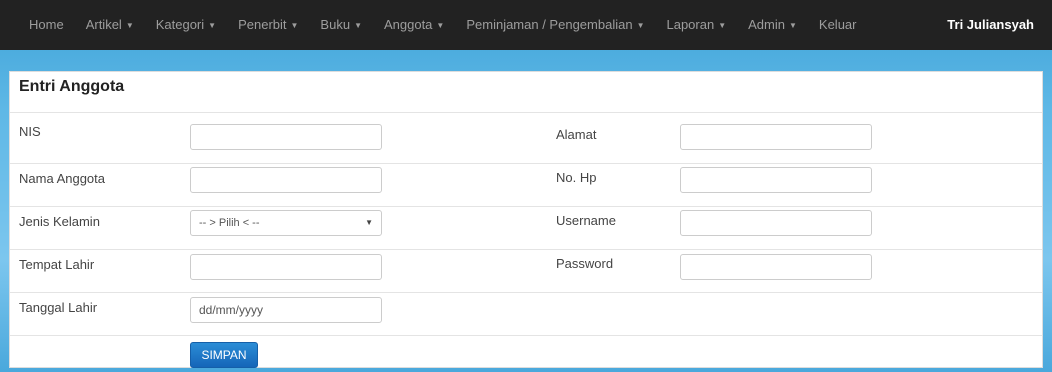  Describe the element at coordinates (576, 134) in the screenshot. I see `alamat-label: Alamat` at that location.